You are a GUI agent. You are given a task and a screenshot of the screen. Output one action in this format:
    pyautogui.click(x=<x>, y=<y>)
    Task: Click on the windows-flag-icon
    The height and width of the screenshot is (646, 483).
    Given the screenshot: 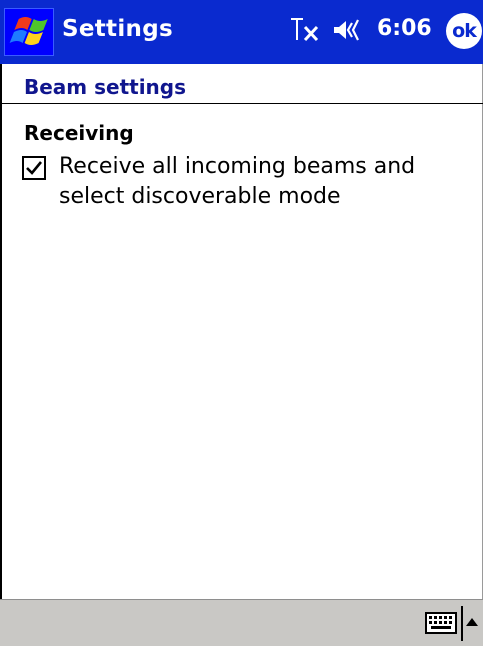 What is the action you would take?
    pyautogui.click(x=28, y=31)
    